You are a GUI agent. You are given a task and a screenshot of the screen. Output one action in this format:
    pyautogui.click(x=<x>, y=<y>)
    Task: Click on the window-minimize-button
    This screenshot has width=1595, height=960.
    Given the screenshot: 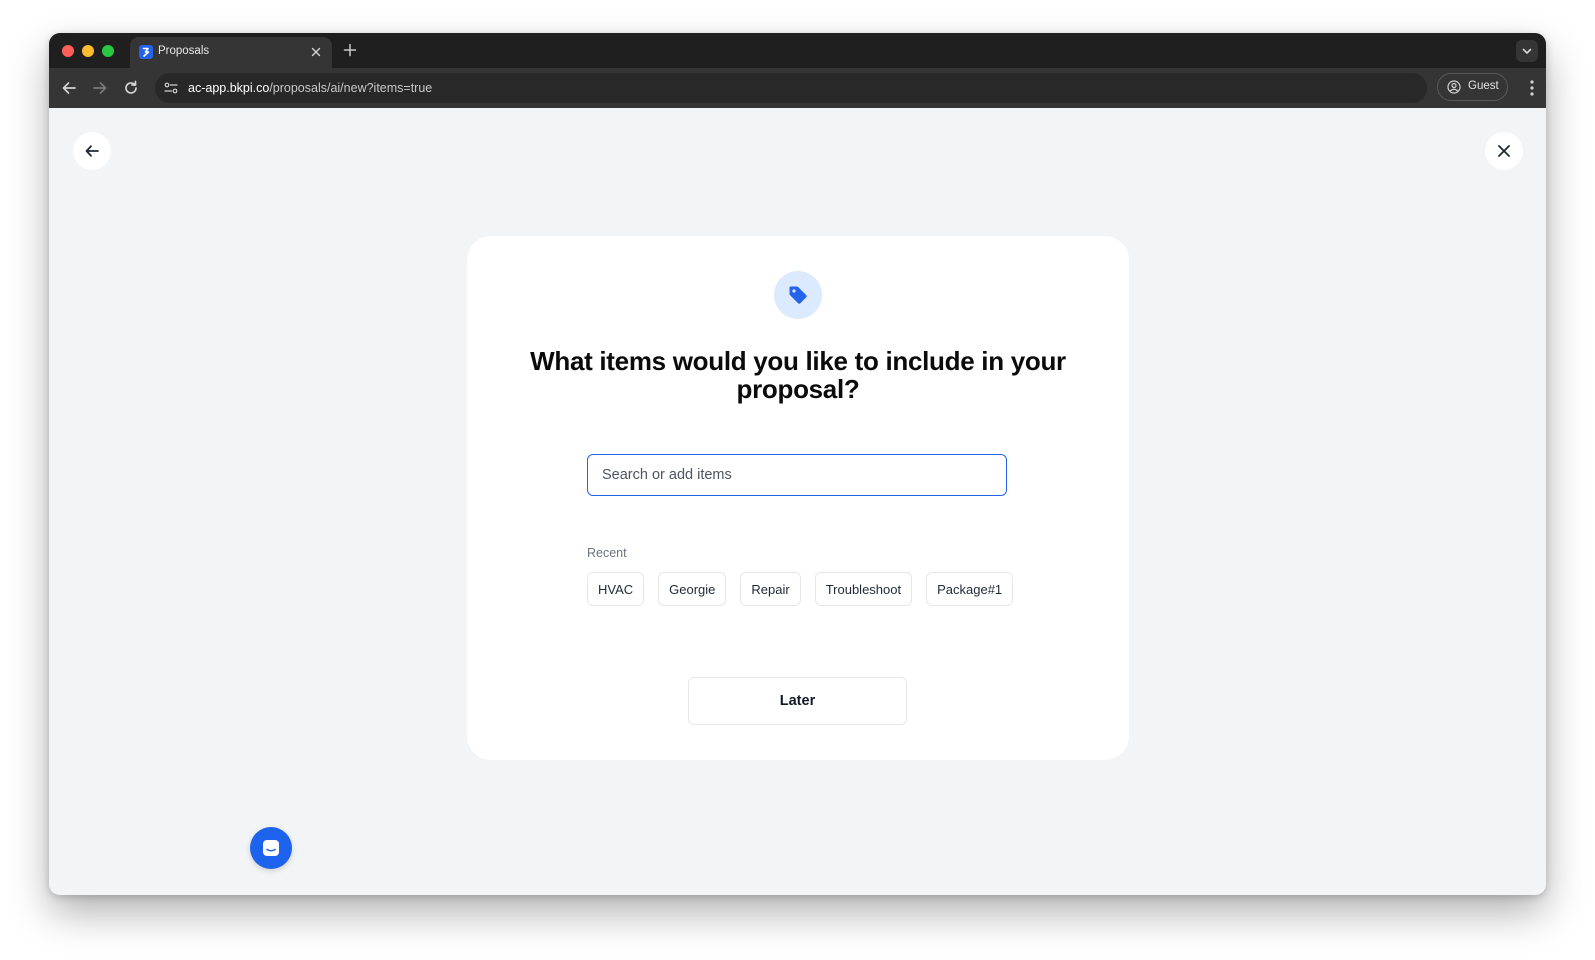 What is the action you would take?
    pyautogui.click(x=88, y=51)
    